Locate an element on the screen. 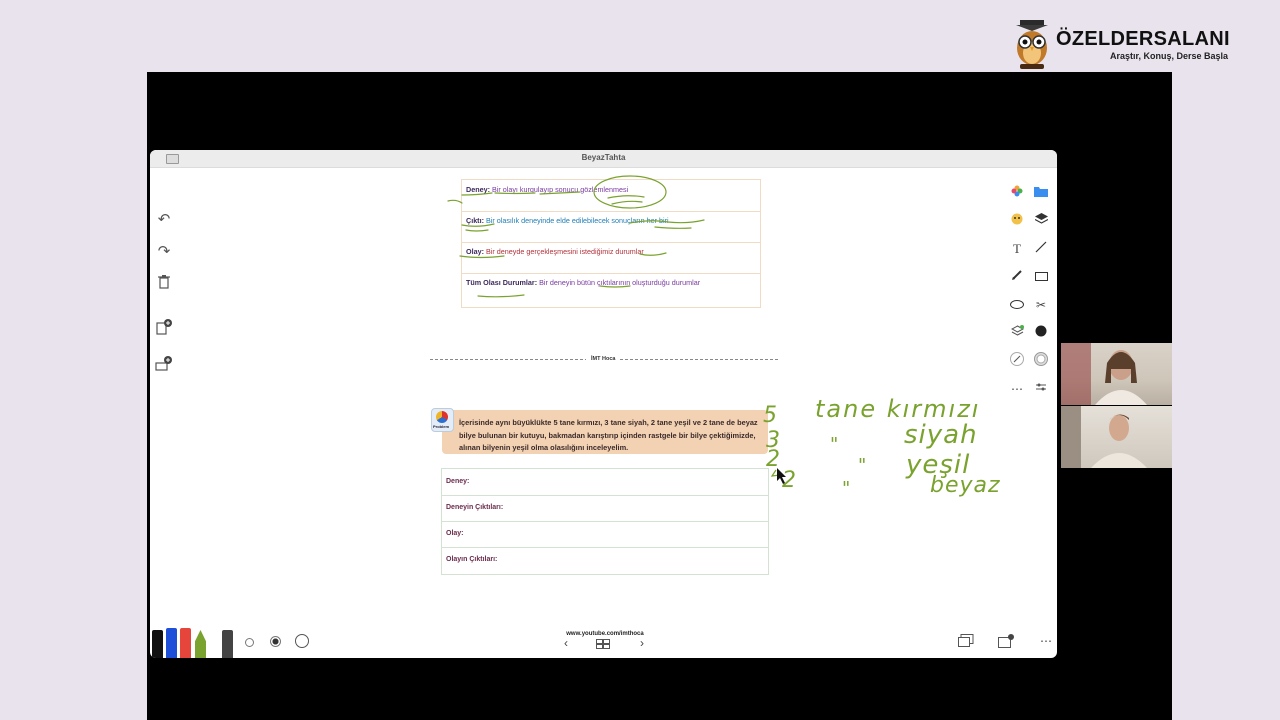  black-marker-icon is located at coordinates (157, 644).